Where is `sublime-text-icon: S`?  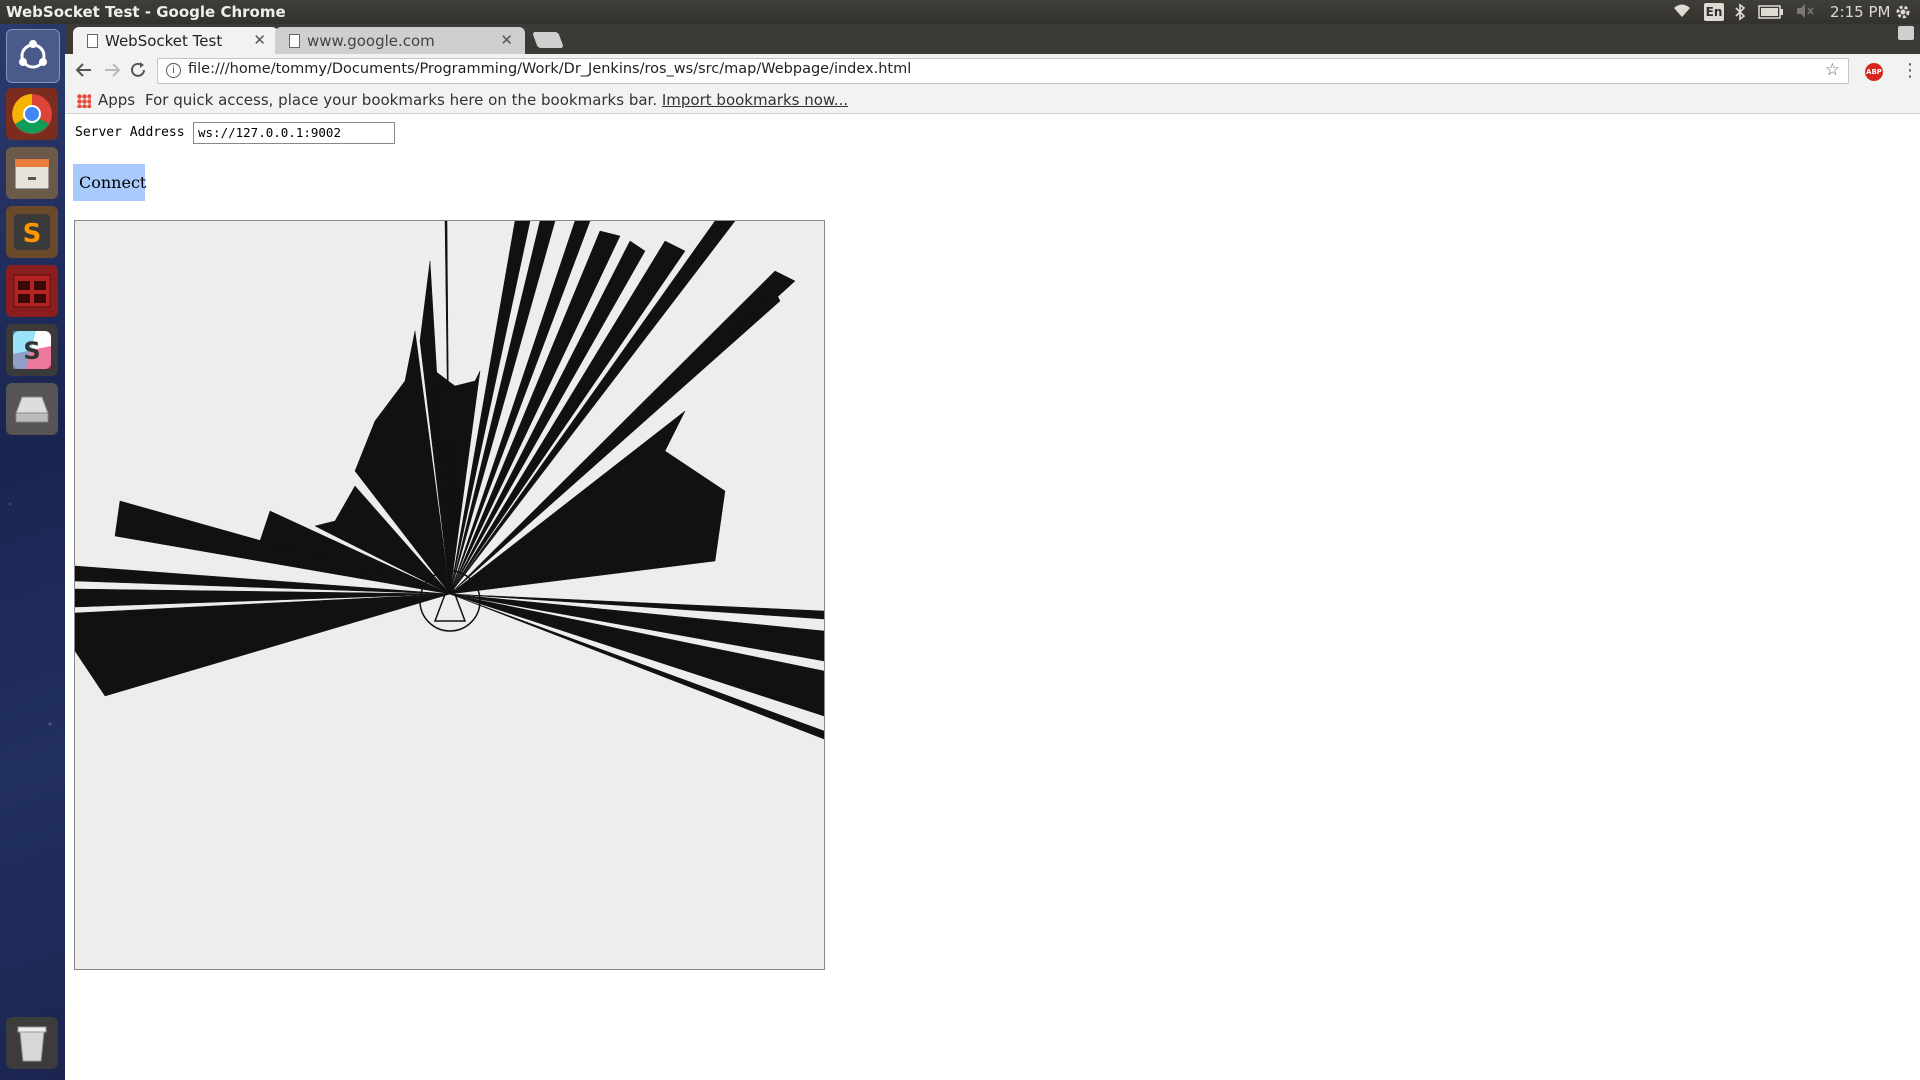 sublime-text-icon: S is located at coordinates (32, 232).